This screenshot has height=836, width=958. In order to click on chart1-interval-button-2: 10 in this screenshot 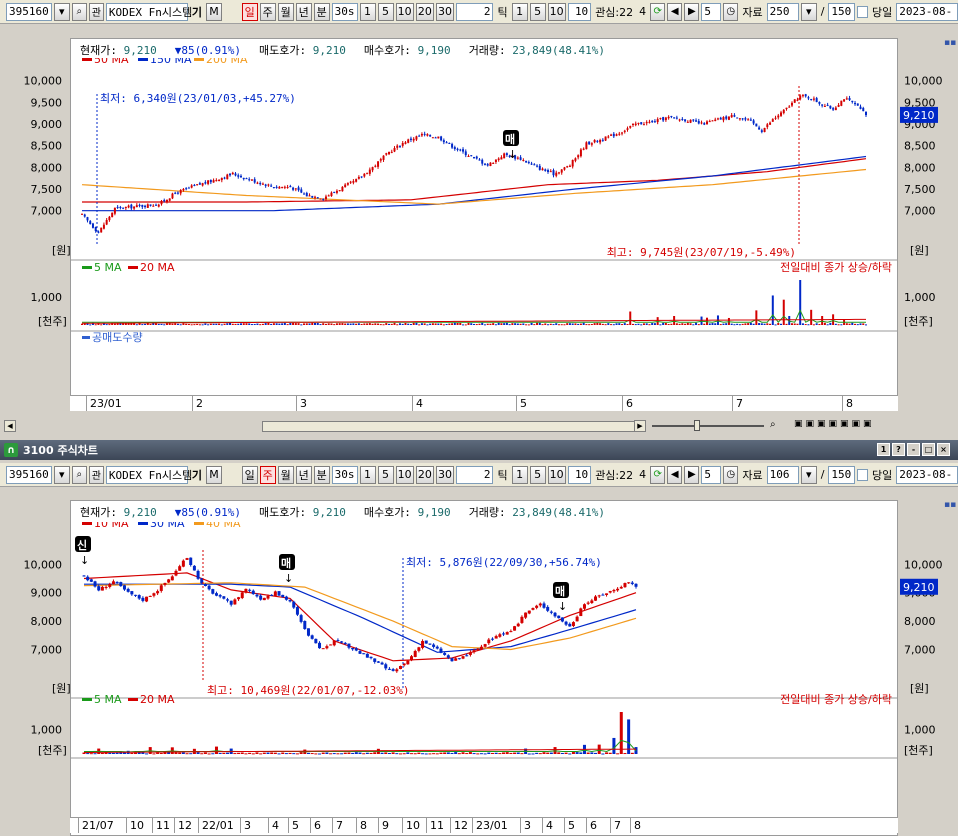, I will do `click(404, 11)`.